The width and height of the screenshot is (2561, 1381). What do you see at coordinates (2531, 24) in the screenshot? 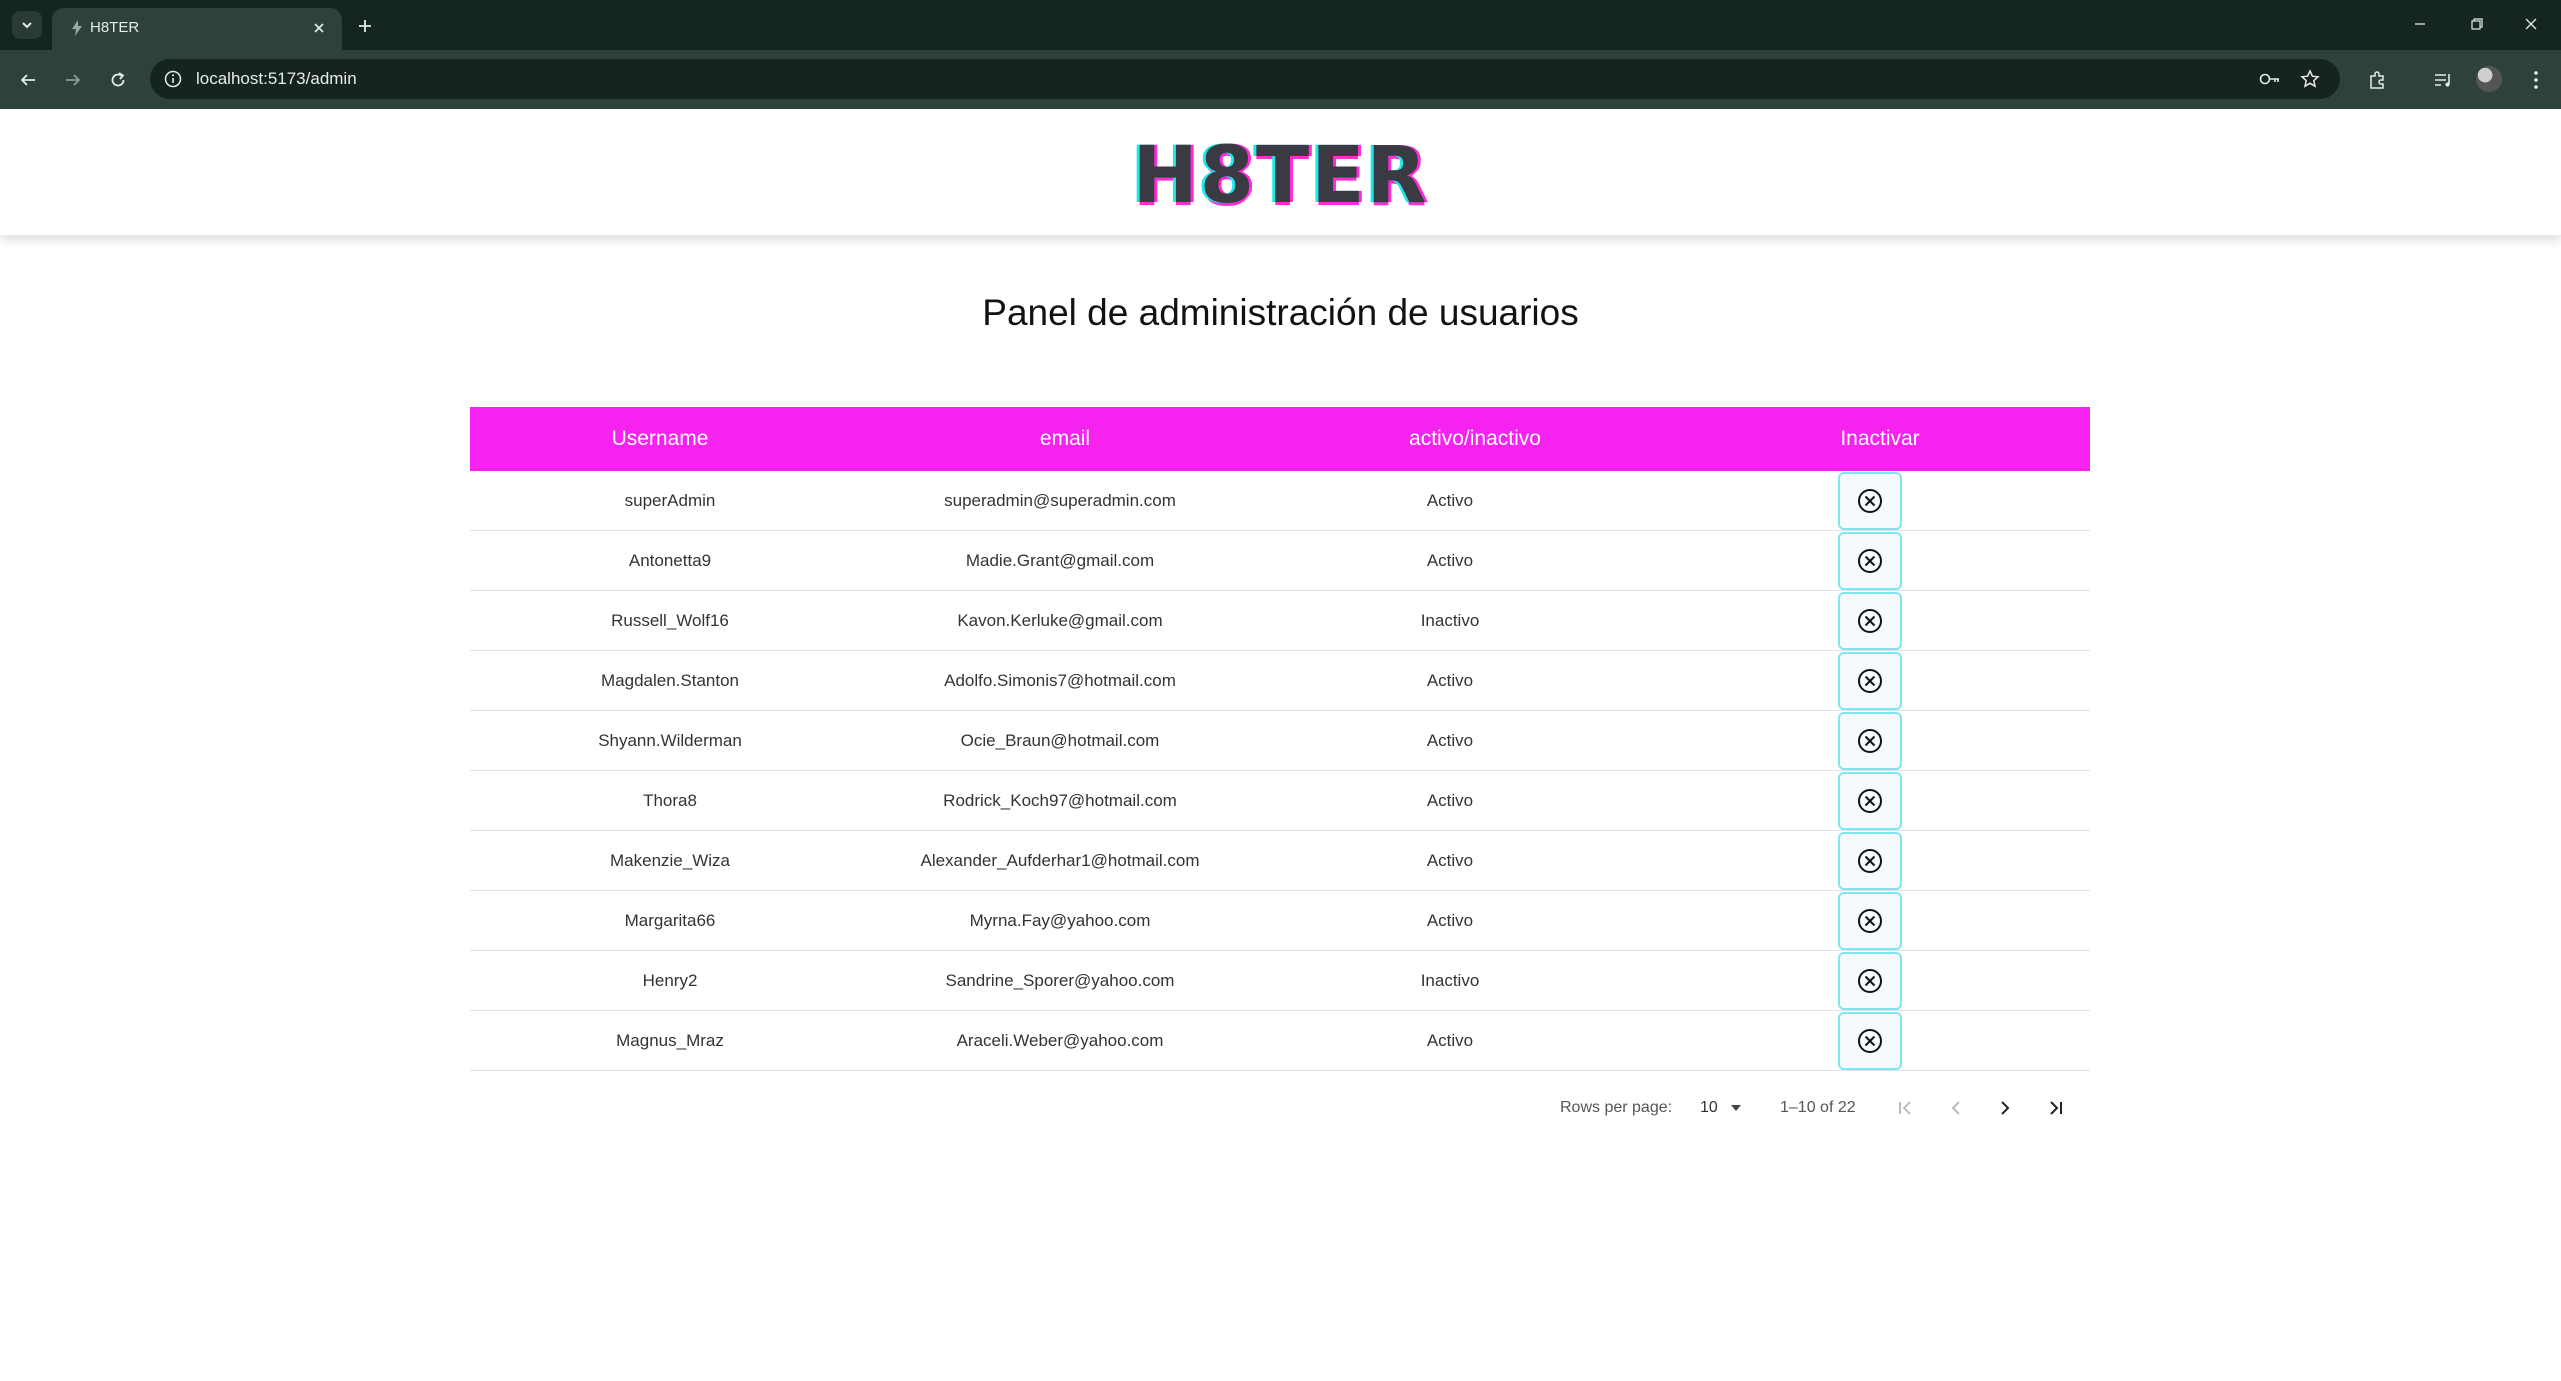
I see `close-window-button` at bounding box center [2531, 24].